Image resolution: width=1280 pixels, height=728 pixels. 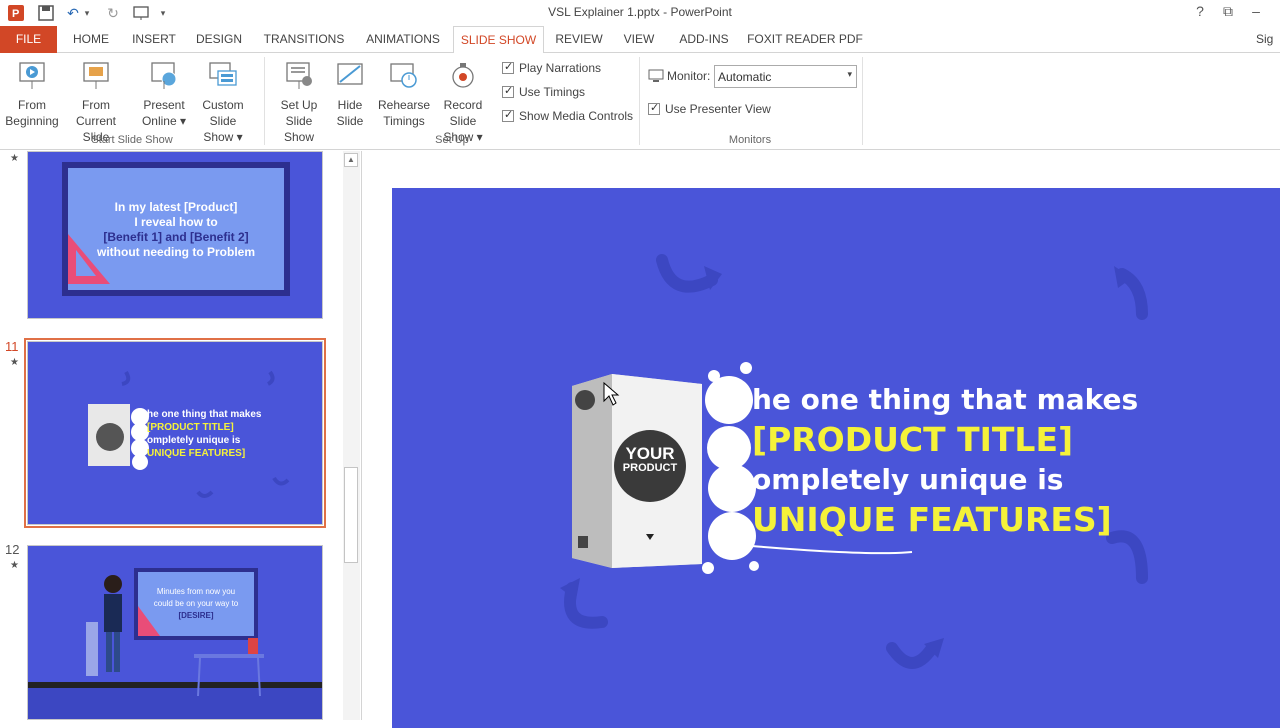 I want to click on slide-12-line: Minutes from now you, so click(x=196, y=591).